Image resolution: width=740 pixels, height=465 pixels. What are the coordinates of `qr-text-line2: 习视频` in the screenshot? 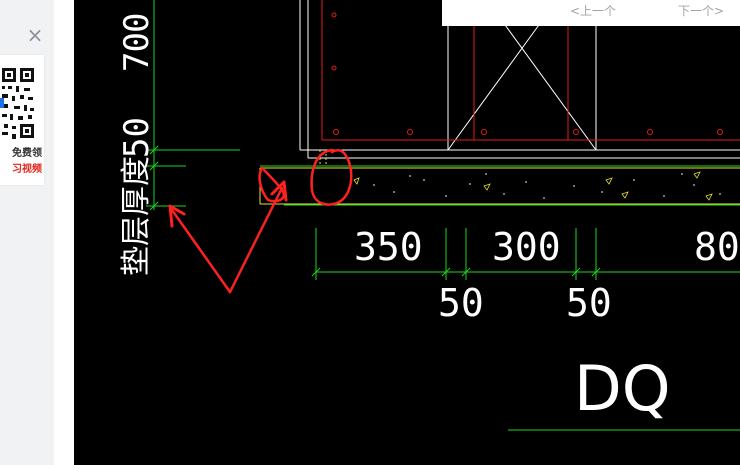 It's located at (27, 169).